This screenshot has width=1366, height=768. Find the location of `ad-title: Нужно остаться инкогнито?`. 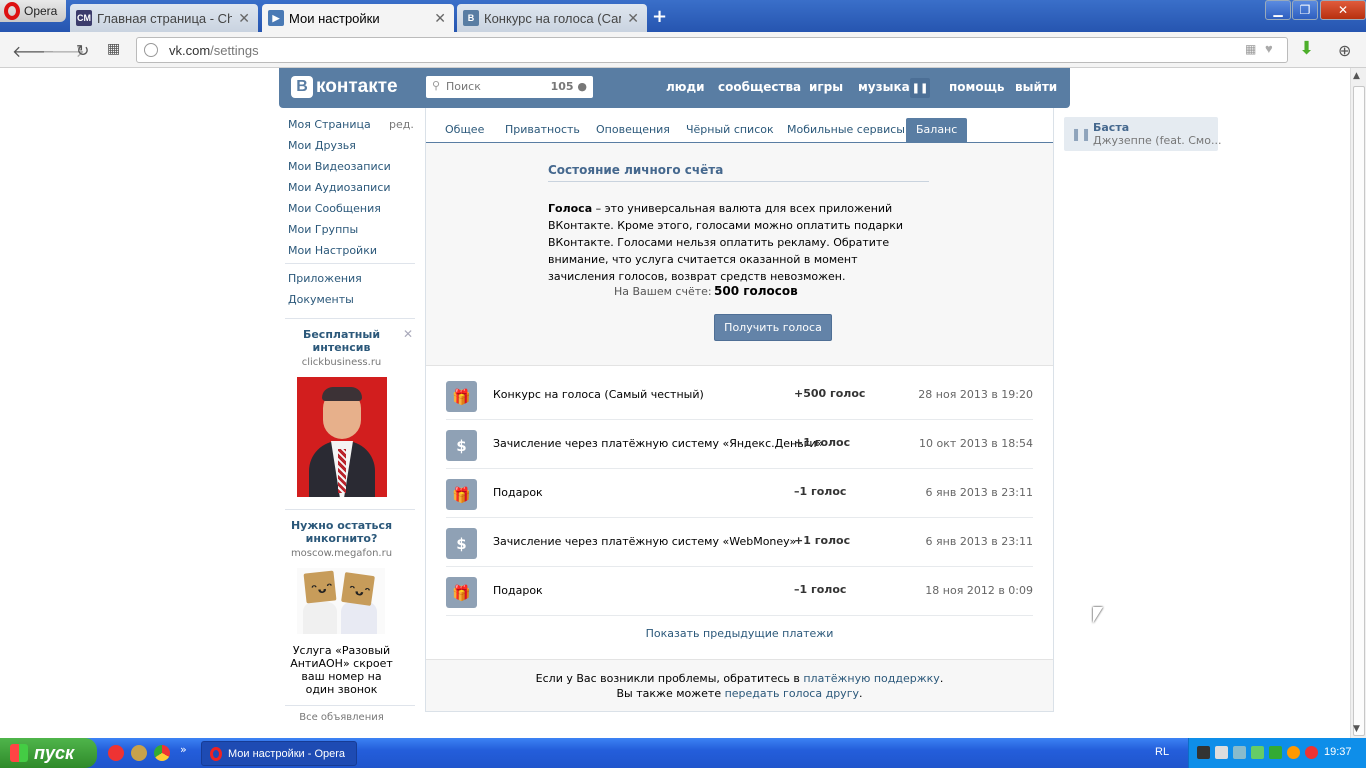

ad-title: Нужно остаться инкогнито? is located at coordinates (341, 532).